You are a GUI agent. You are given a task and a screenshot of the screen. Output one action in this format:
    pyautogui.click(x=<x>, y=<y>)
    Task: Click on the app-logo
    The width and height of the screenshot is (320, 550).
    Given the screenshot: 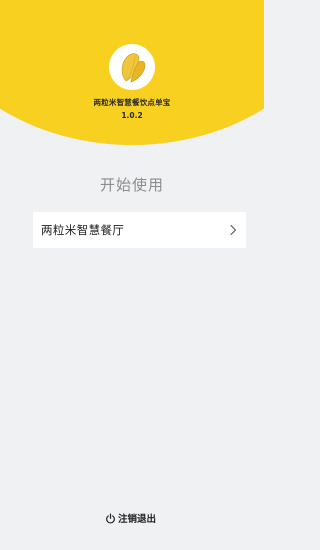 What is the action you would take?
    pyautogui.click(x=132, y=67)
    